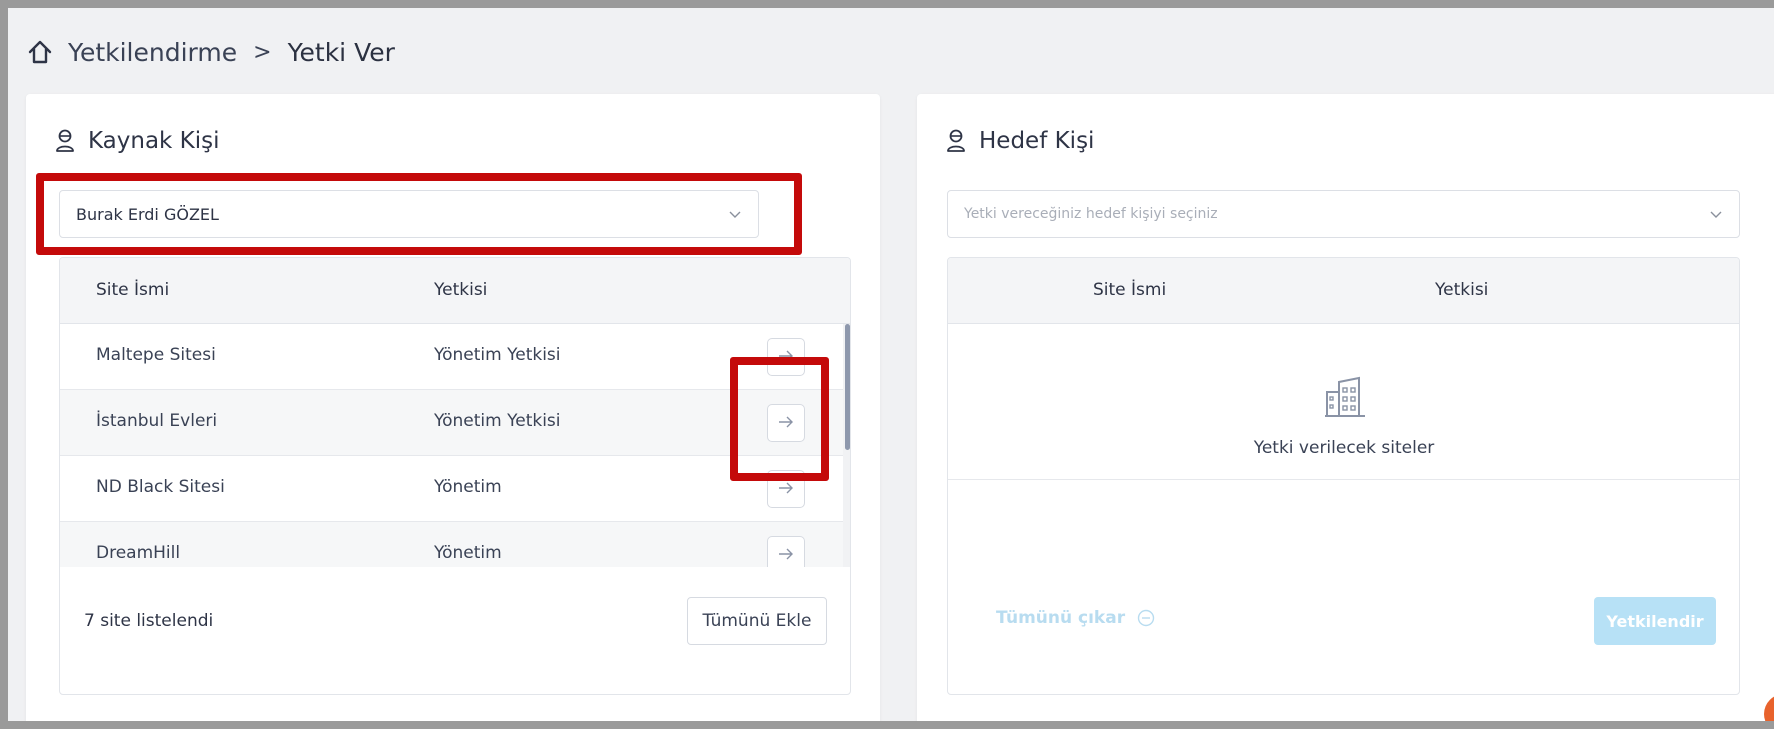 Image resolution: width=1774 pixels, height=729 pixels. I want to click on table-row: Maltepe Sitesi Yönetim Yetkisi, so click(451, 357).